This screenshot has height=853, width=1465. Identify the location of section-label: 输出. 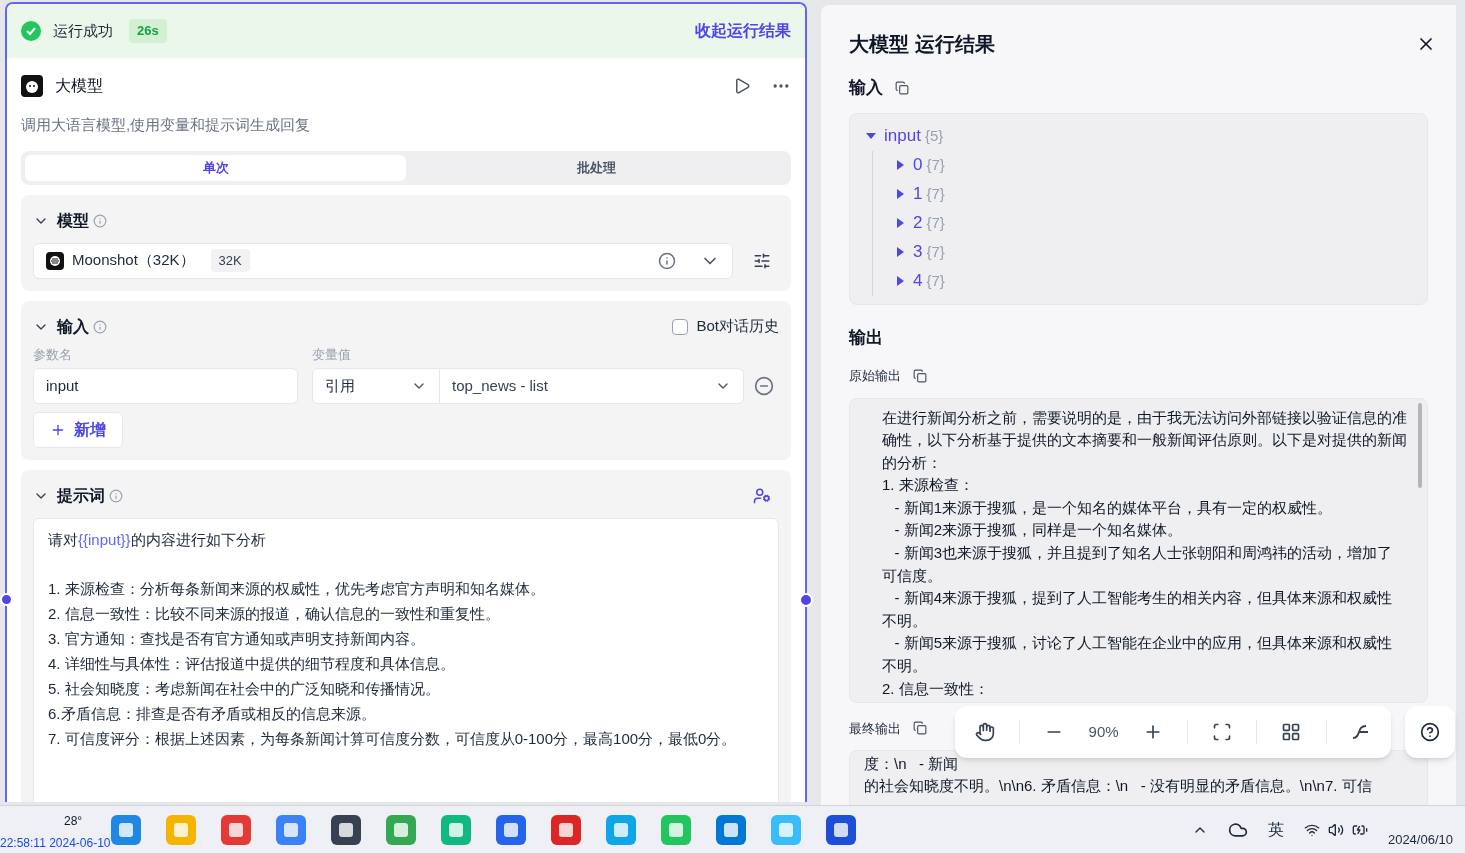
(866, 337).